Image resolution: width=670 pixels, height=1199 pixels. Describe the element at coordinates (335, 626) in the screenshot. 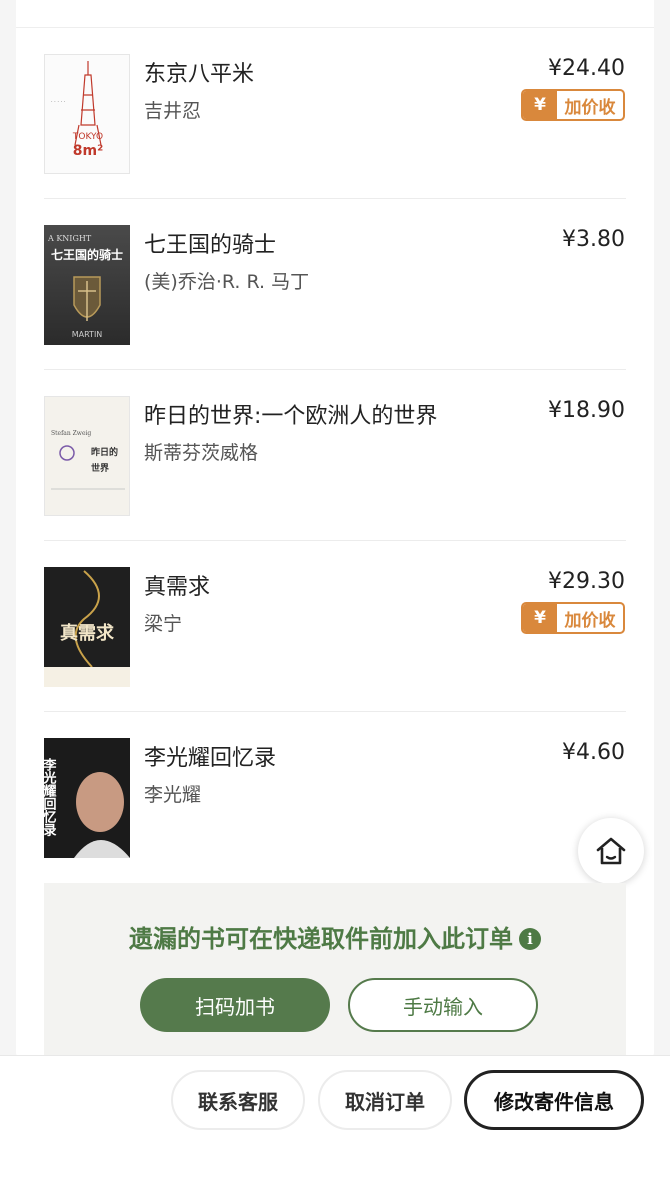

I see `book-item: 真需求 真需求 梁宁 ¥29.30 ¥ 加价收` at that location.